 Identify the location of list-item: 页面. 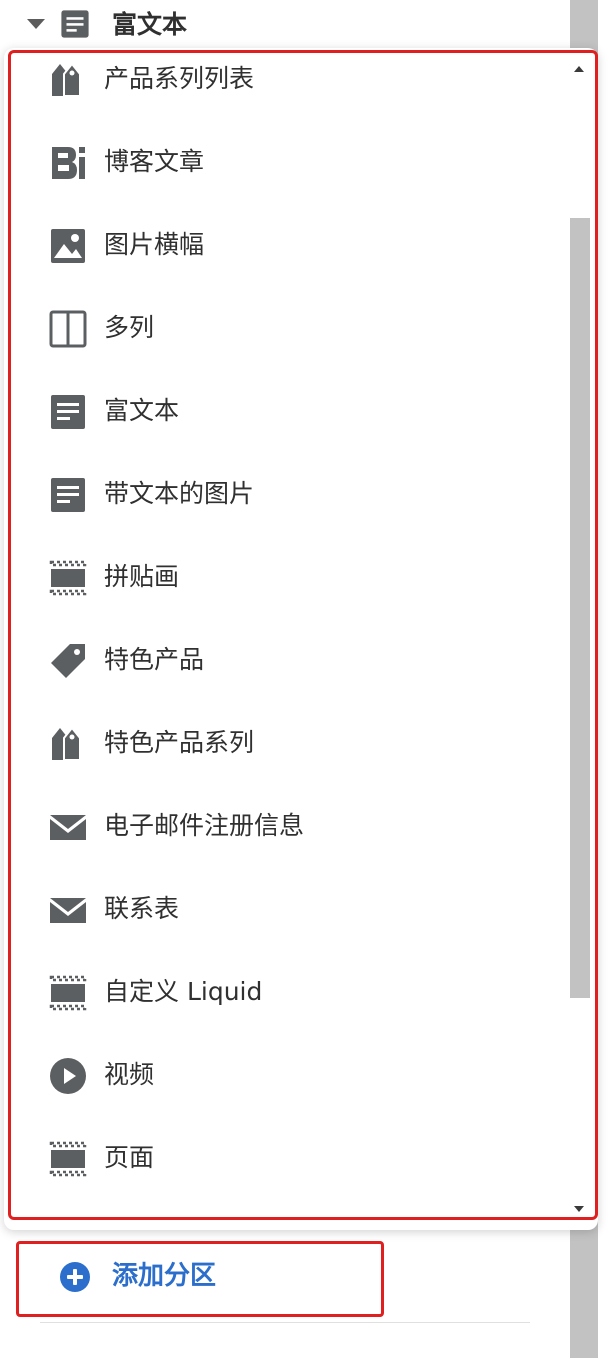
(284, 1163).